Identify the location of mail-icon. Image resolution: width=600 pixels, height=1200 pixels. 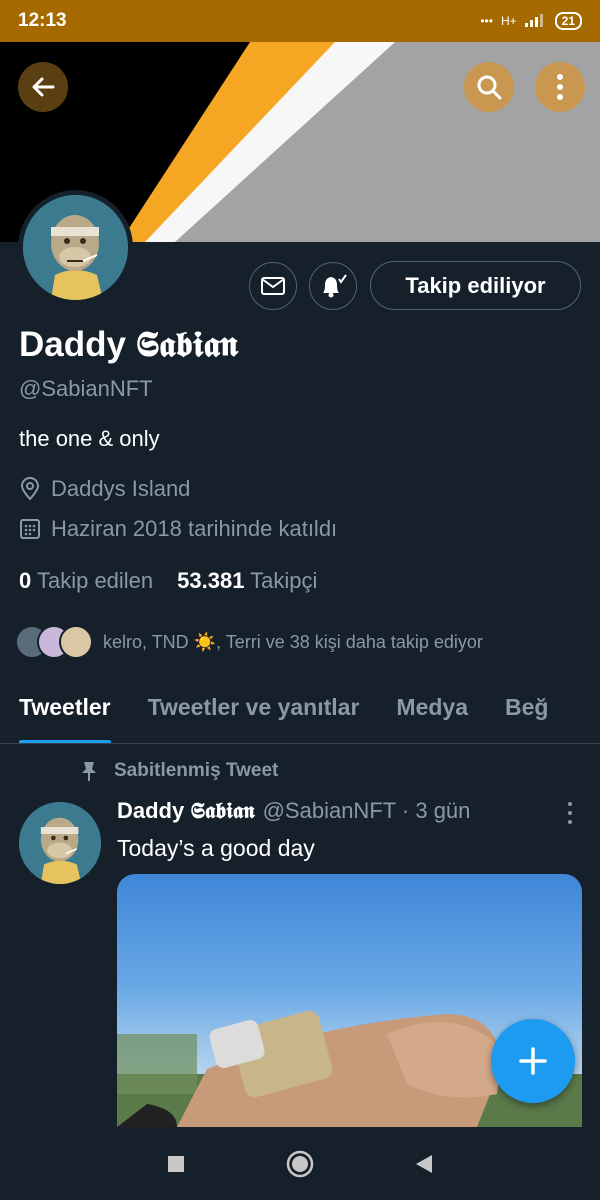
(273, 286).